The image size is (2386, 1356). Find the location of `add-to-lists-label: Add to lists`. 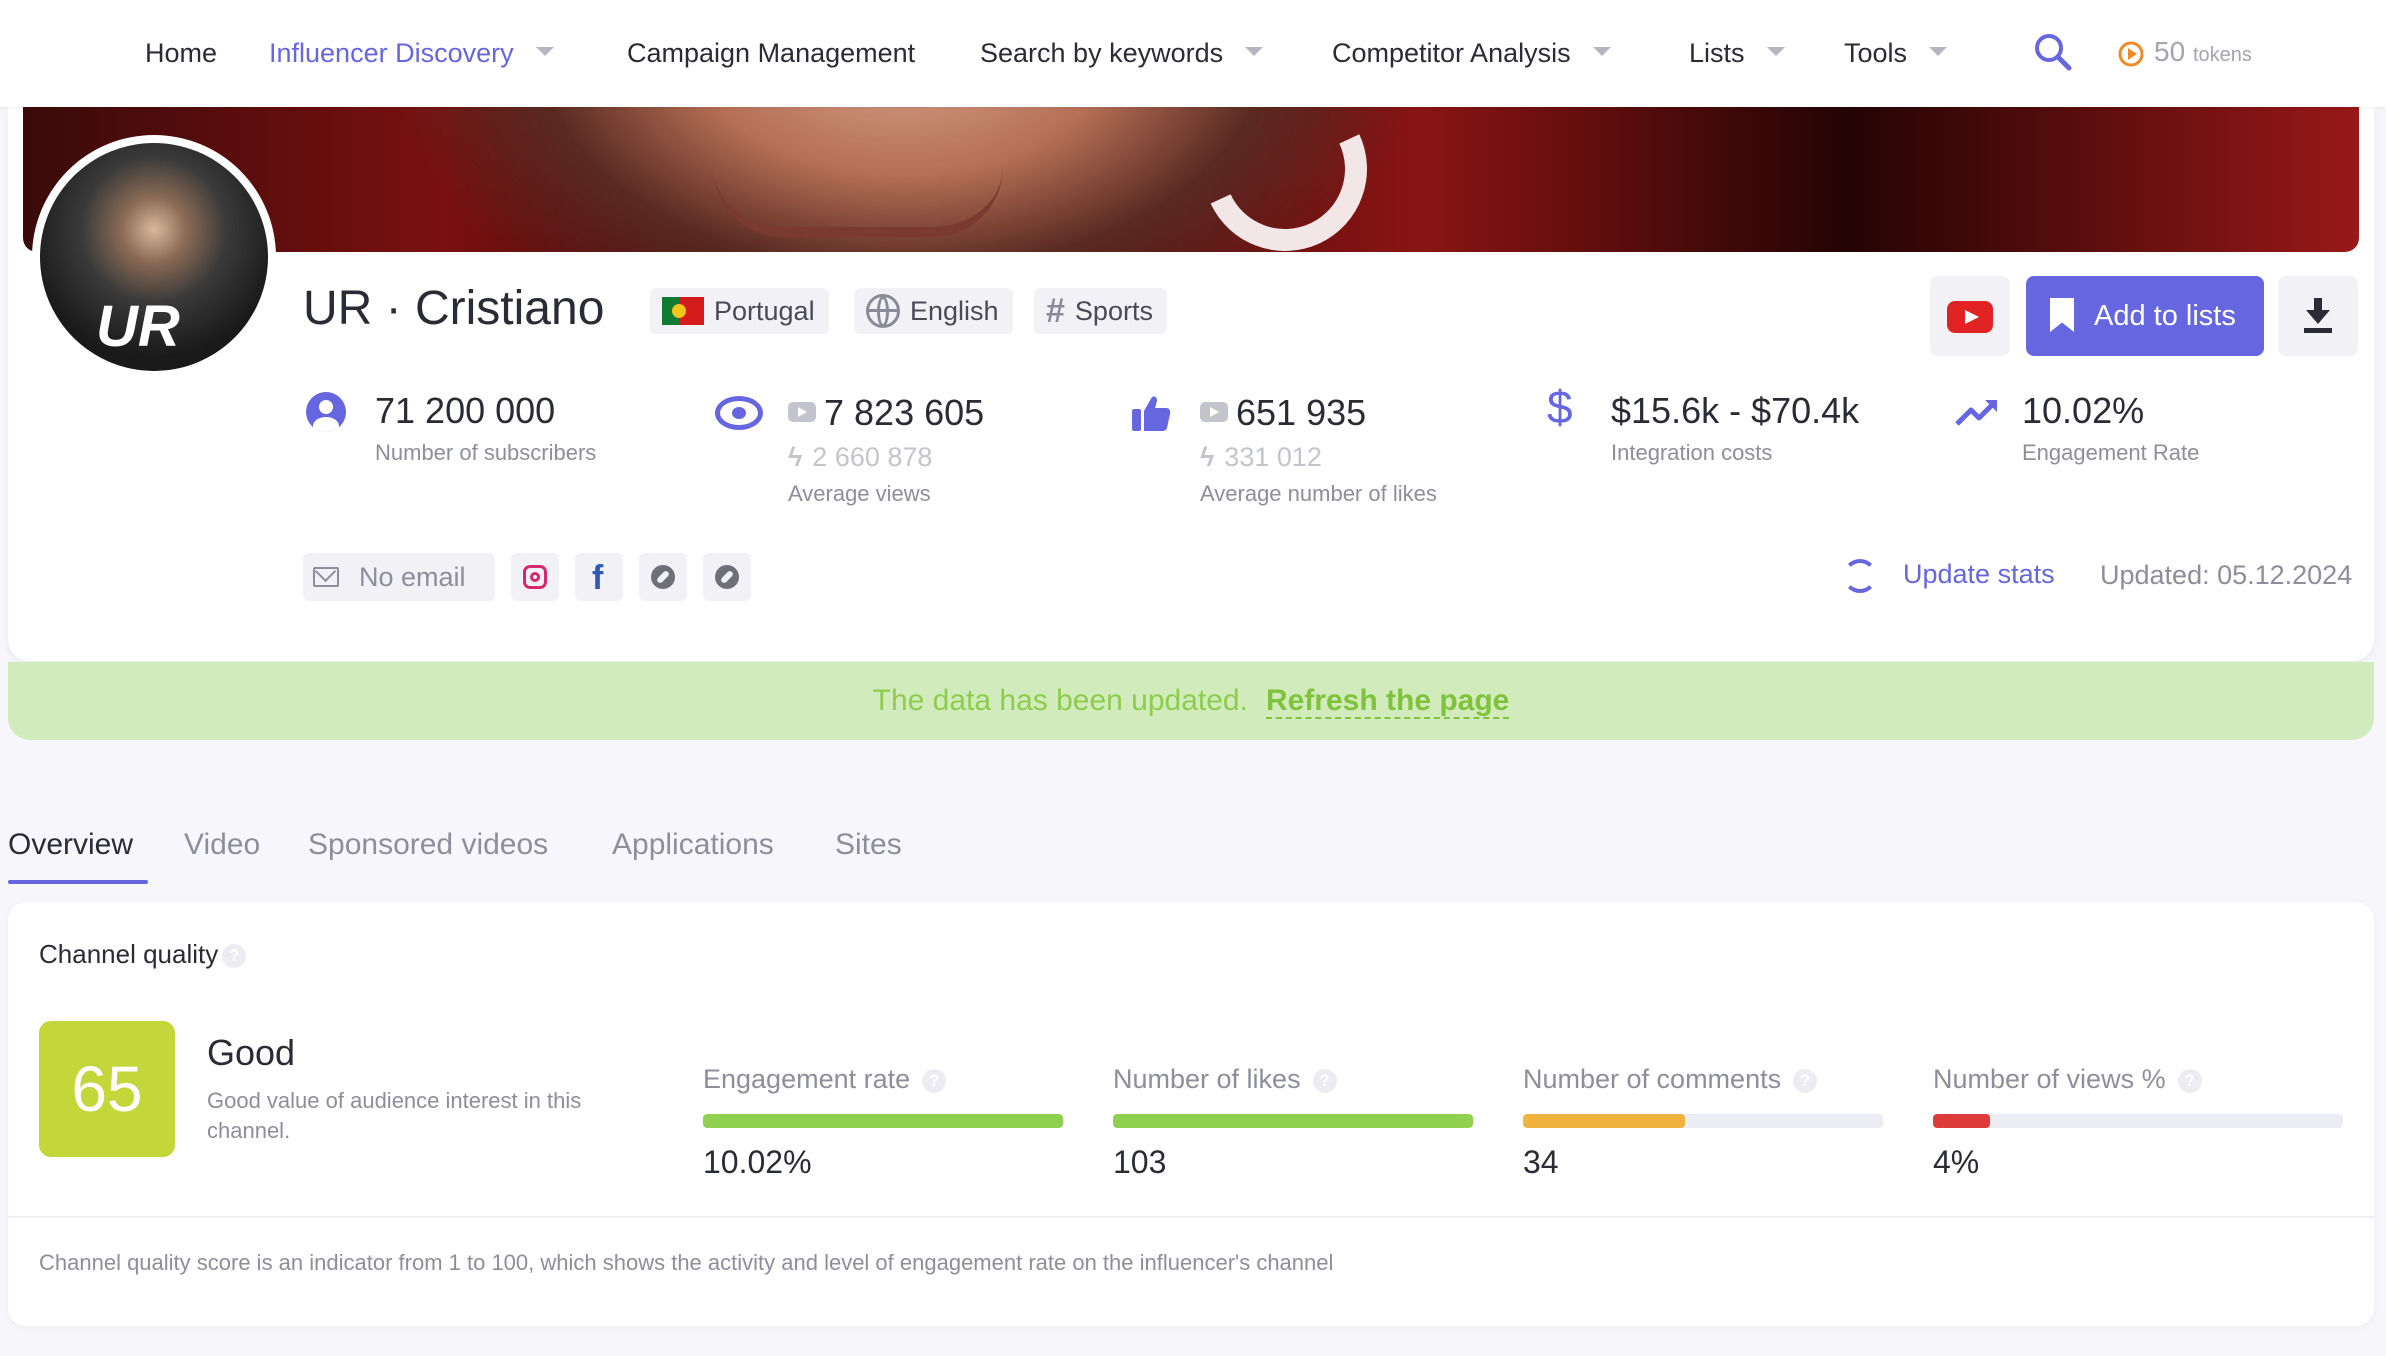

add-to-lists-label: Add to lists is located at coordinates (2165, 316).